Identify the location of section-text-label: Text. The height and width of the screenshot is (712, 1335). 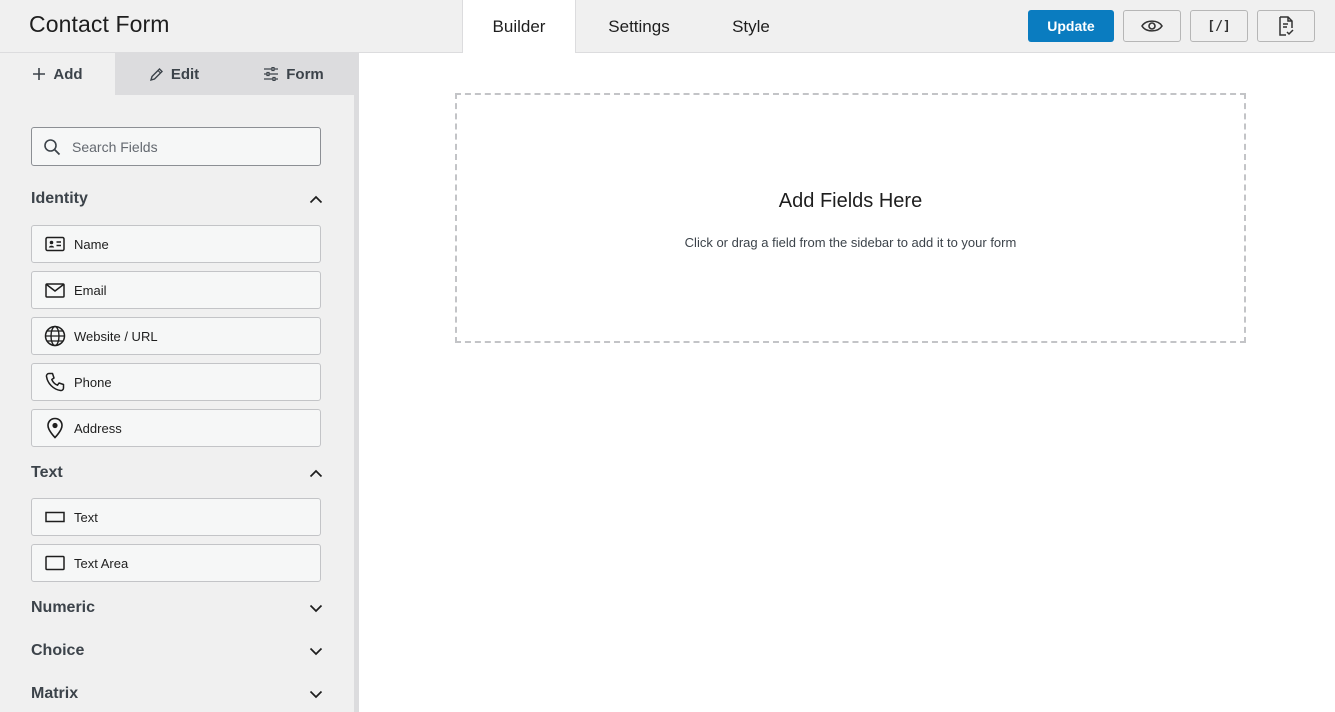
(47, 472).